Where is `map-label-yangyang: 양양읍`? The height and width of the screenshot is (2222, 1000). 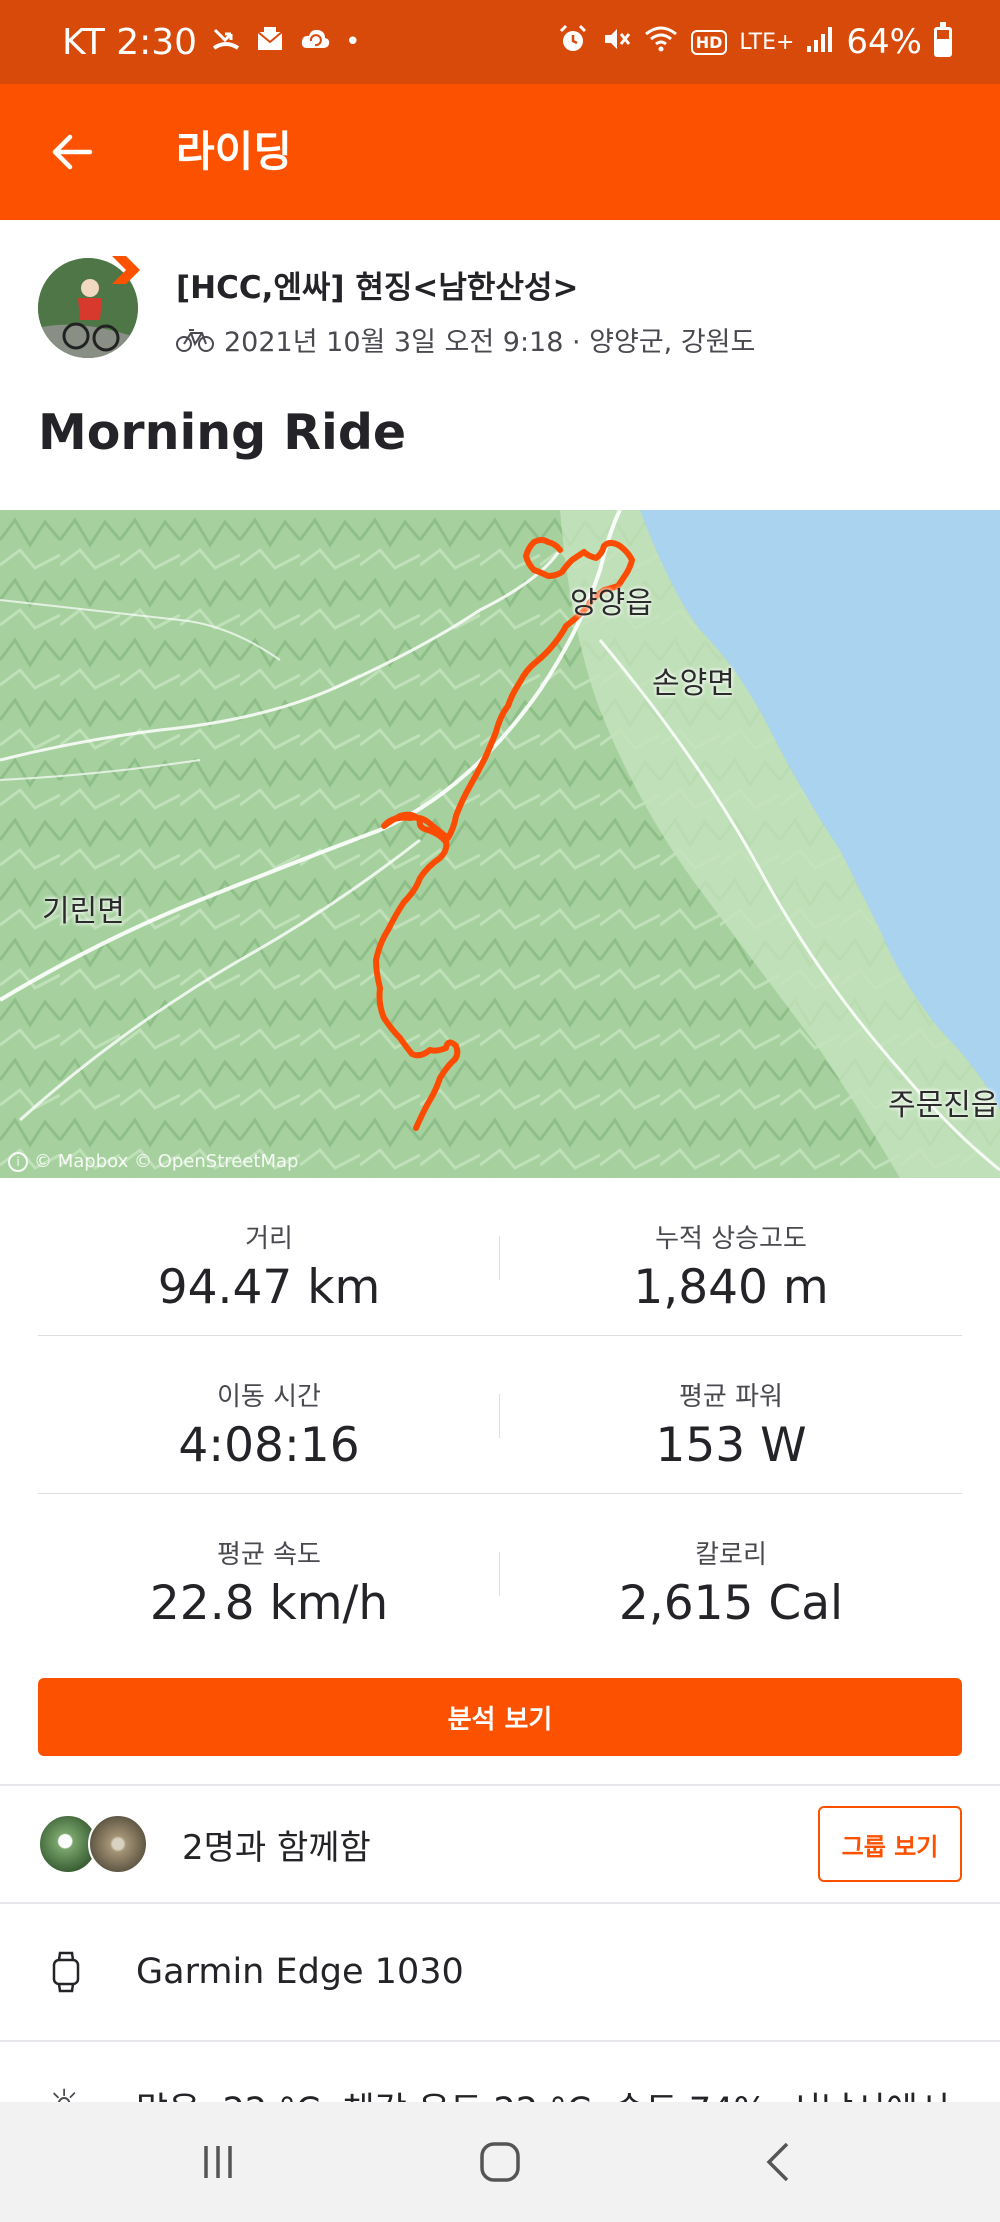 map-label-yangyang: 양양읍 is located at coordinates (611, 603).